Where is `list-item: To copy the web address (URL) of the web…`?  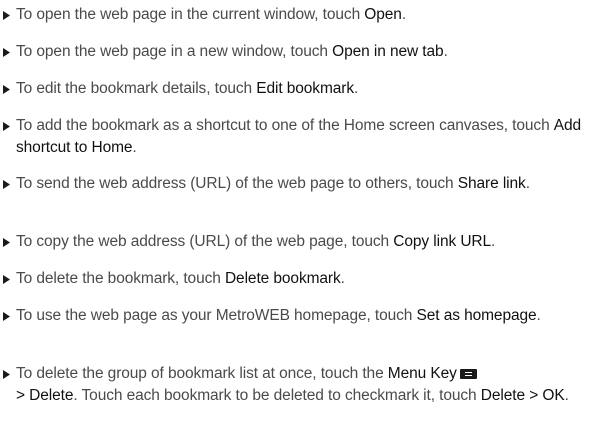
list-item: To copy the web address (URL) of the web… is located at coordinates (300, 242).